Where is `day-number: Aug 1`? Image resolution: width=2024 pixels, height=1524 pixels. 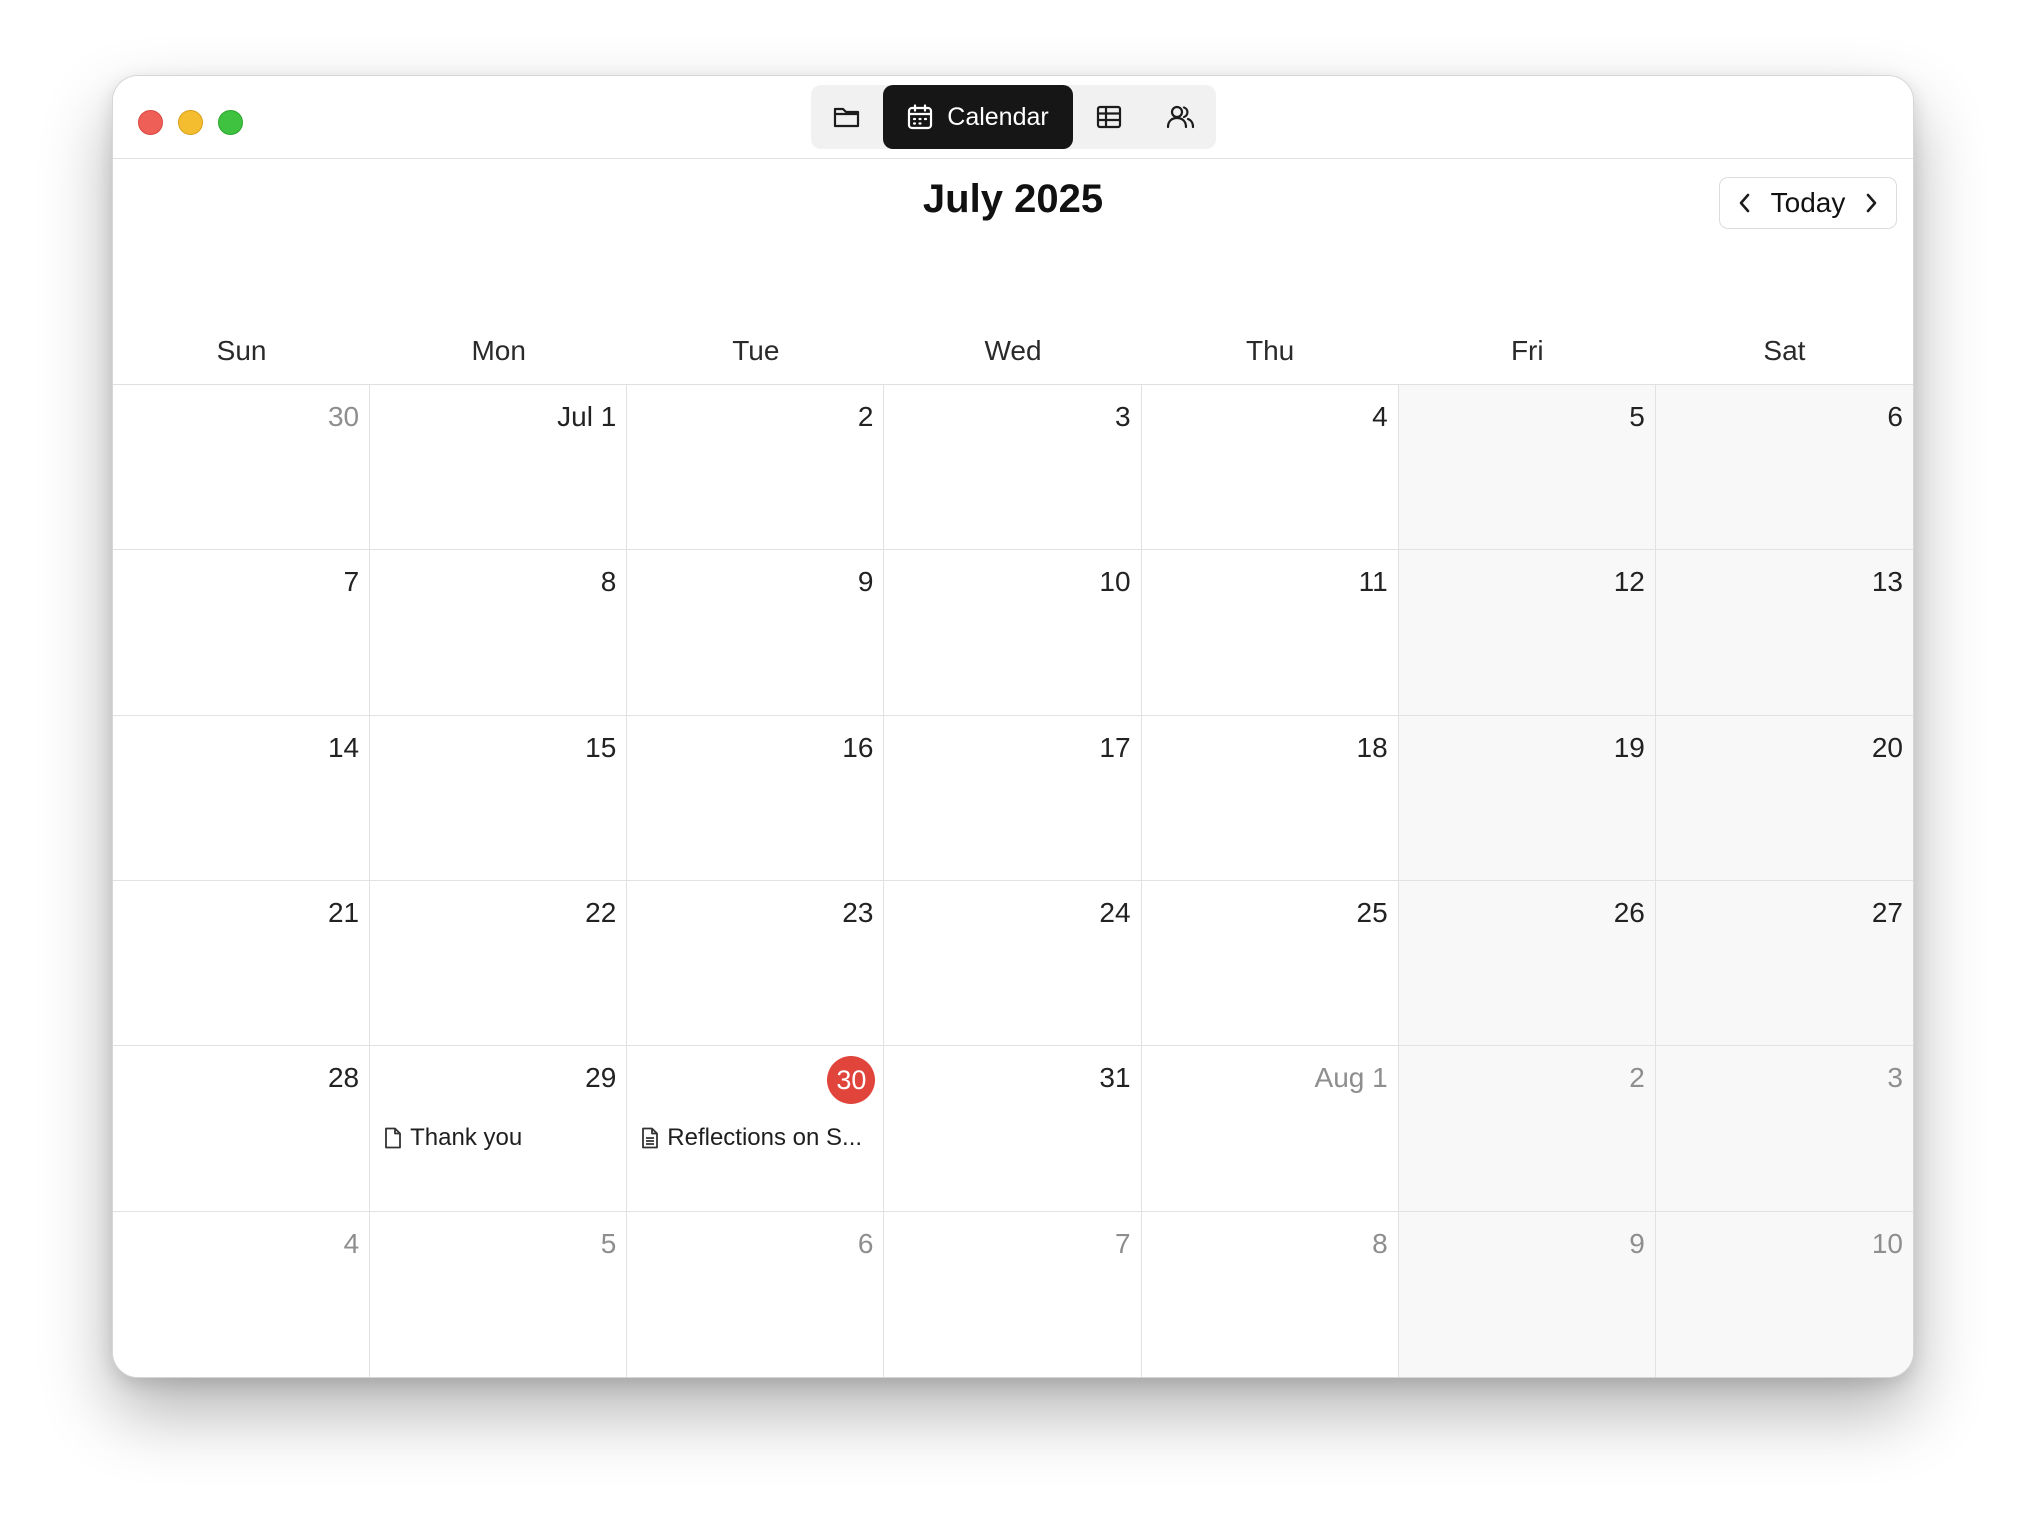 day-number: Aug 1 is located at coordinates (1351, 1078).